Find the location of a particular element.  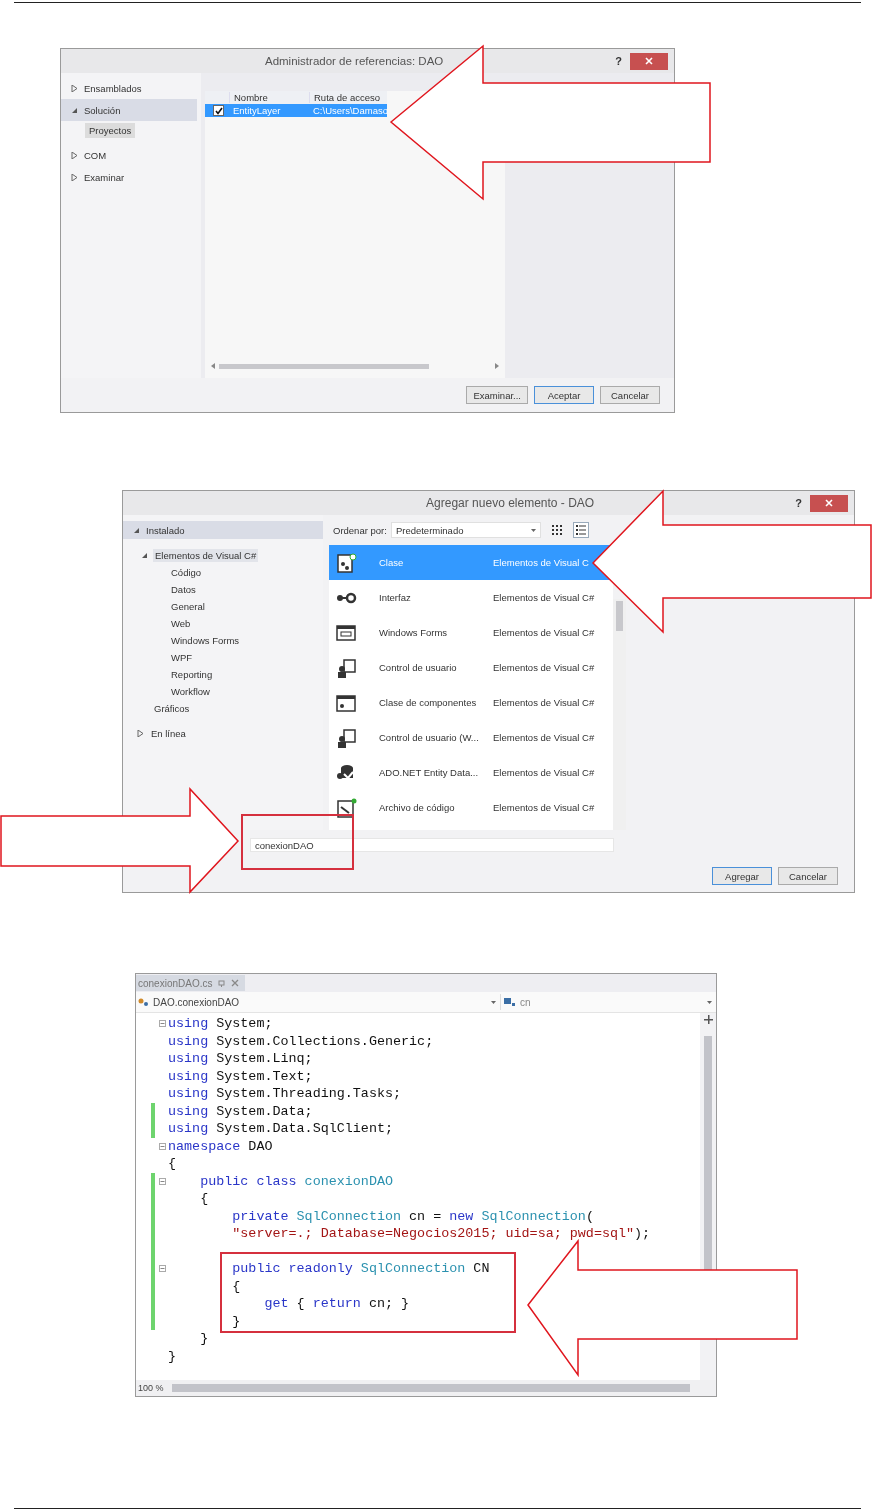

template-name: Interfaz is located at coordinates (395, 597).